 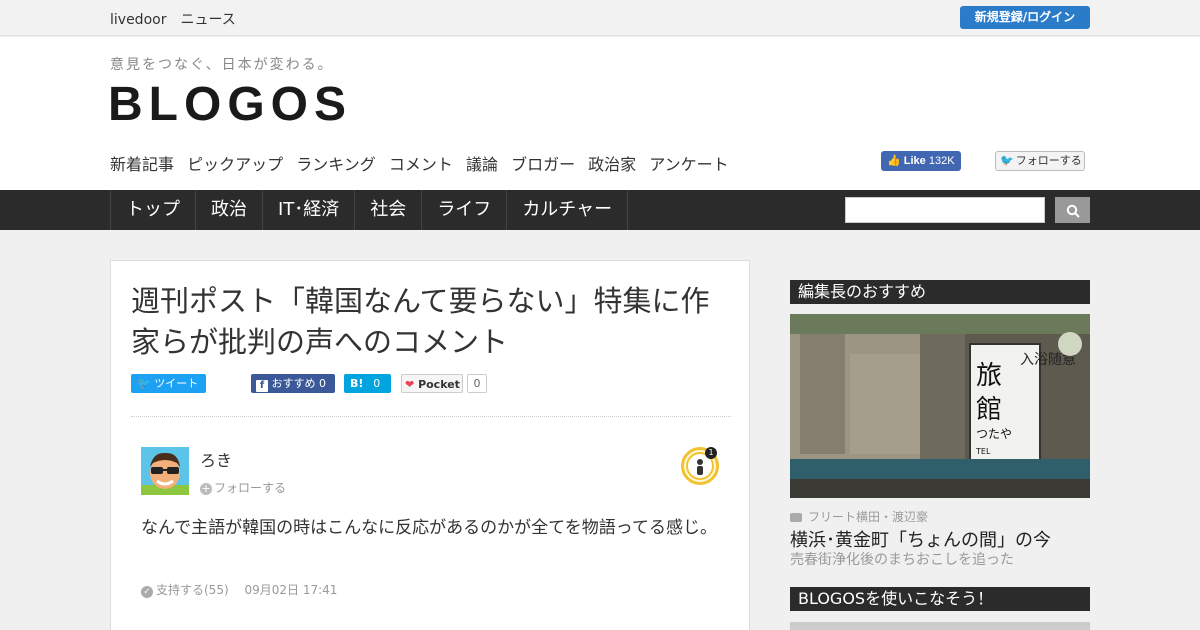 What do you see at coordinates (250, 488) in the screenshot?
I see `follow-label: フォローする` at bounding box center [250, 488].